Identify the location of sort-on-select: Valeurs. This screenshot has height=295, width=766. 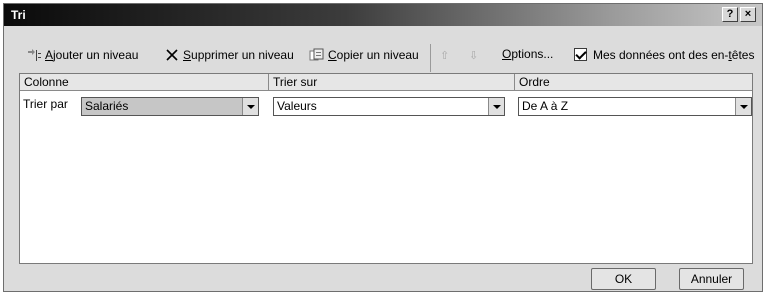
(389, 106).